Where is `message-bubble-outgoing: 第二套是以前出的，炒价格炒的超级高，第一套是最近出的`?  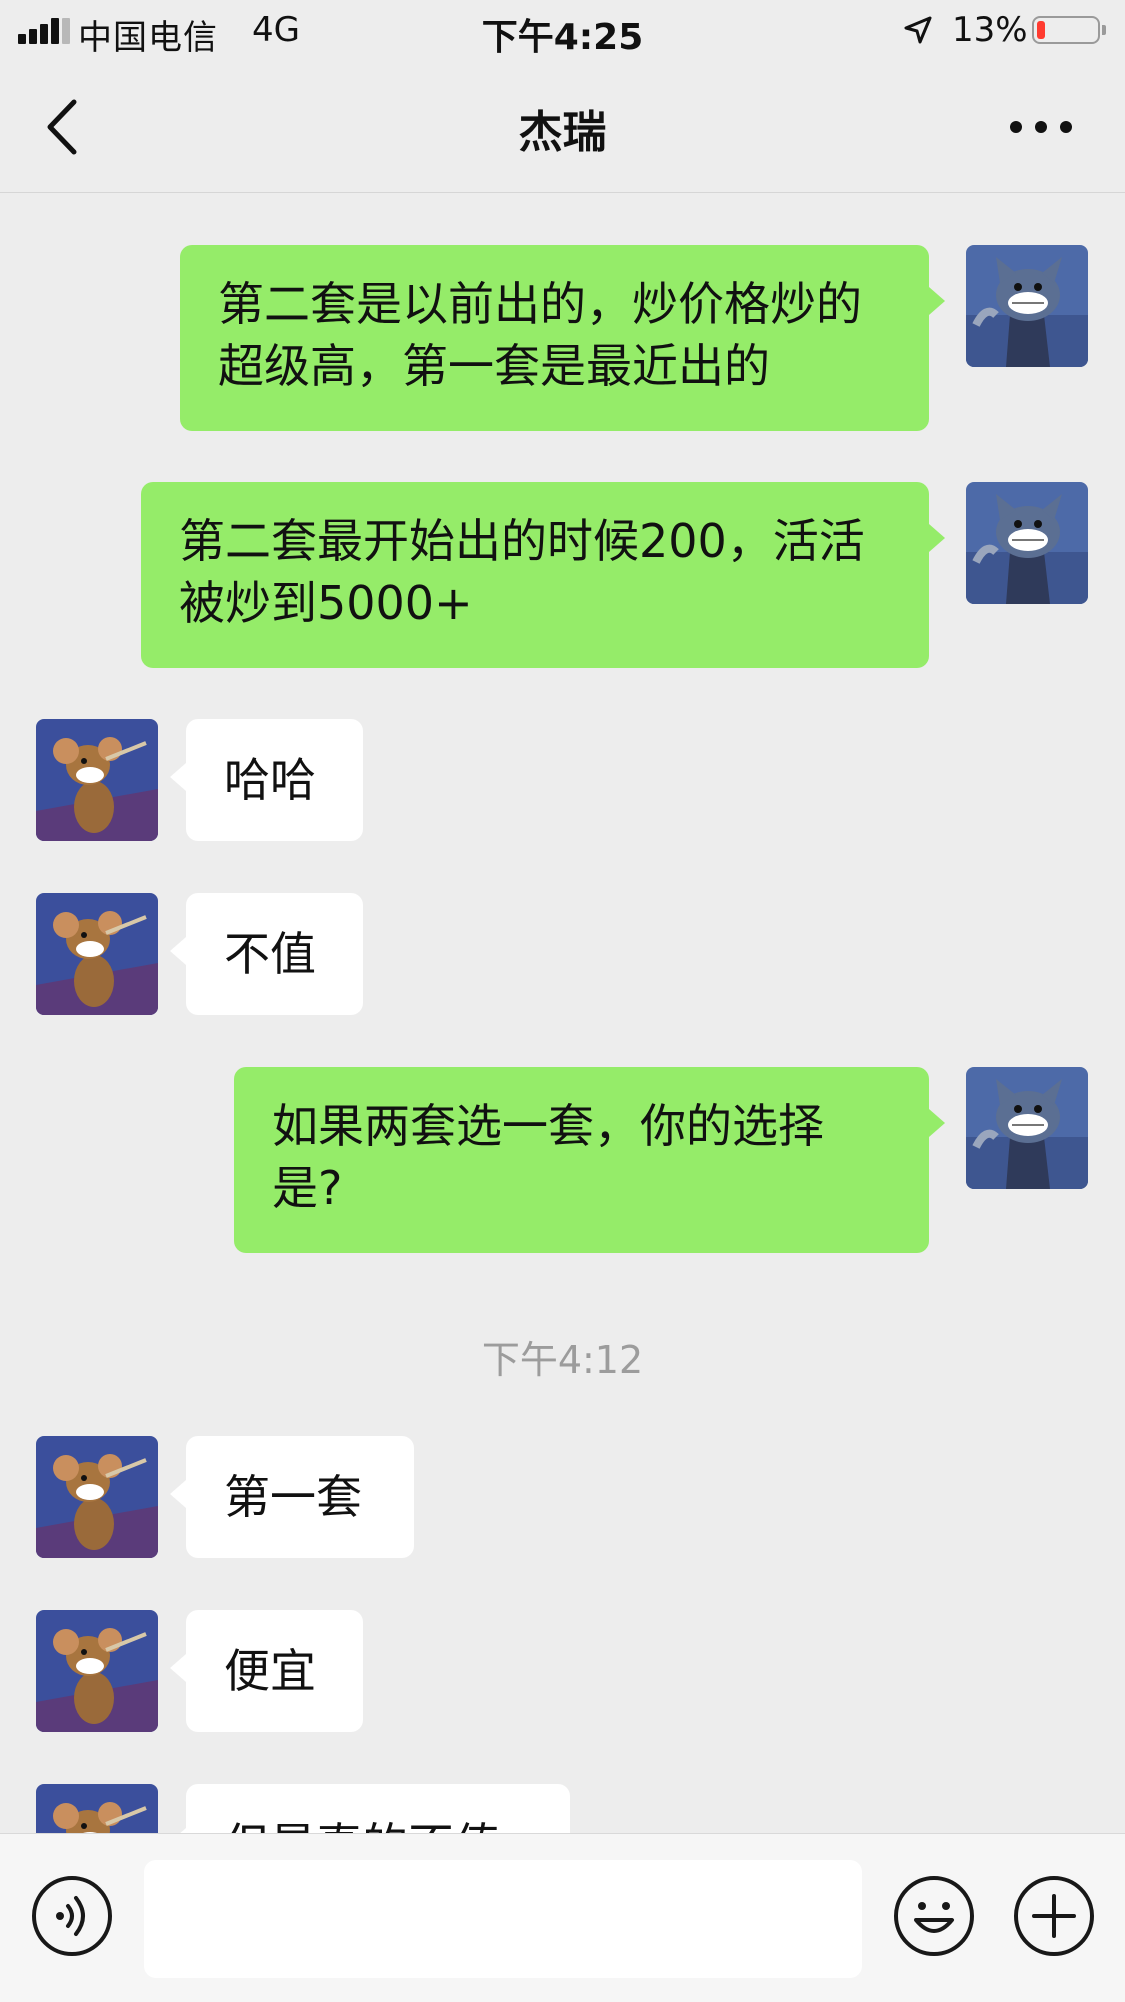
message-bubble-outgoing: 第二套是以前出的，炒价格炒的超级高，第一套是最近出的 is located at coordinates (562, 338).